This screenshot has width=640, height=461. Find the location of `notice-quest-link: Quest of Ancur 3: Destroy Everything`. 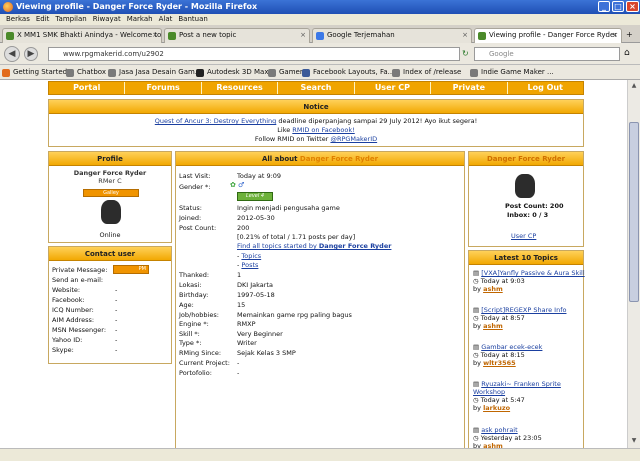

notice-quest-link: Quest of Ancur 3: Destroy Everything is located at coordinates (216, 121).